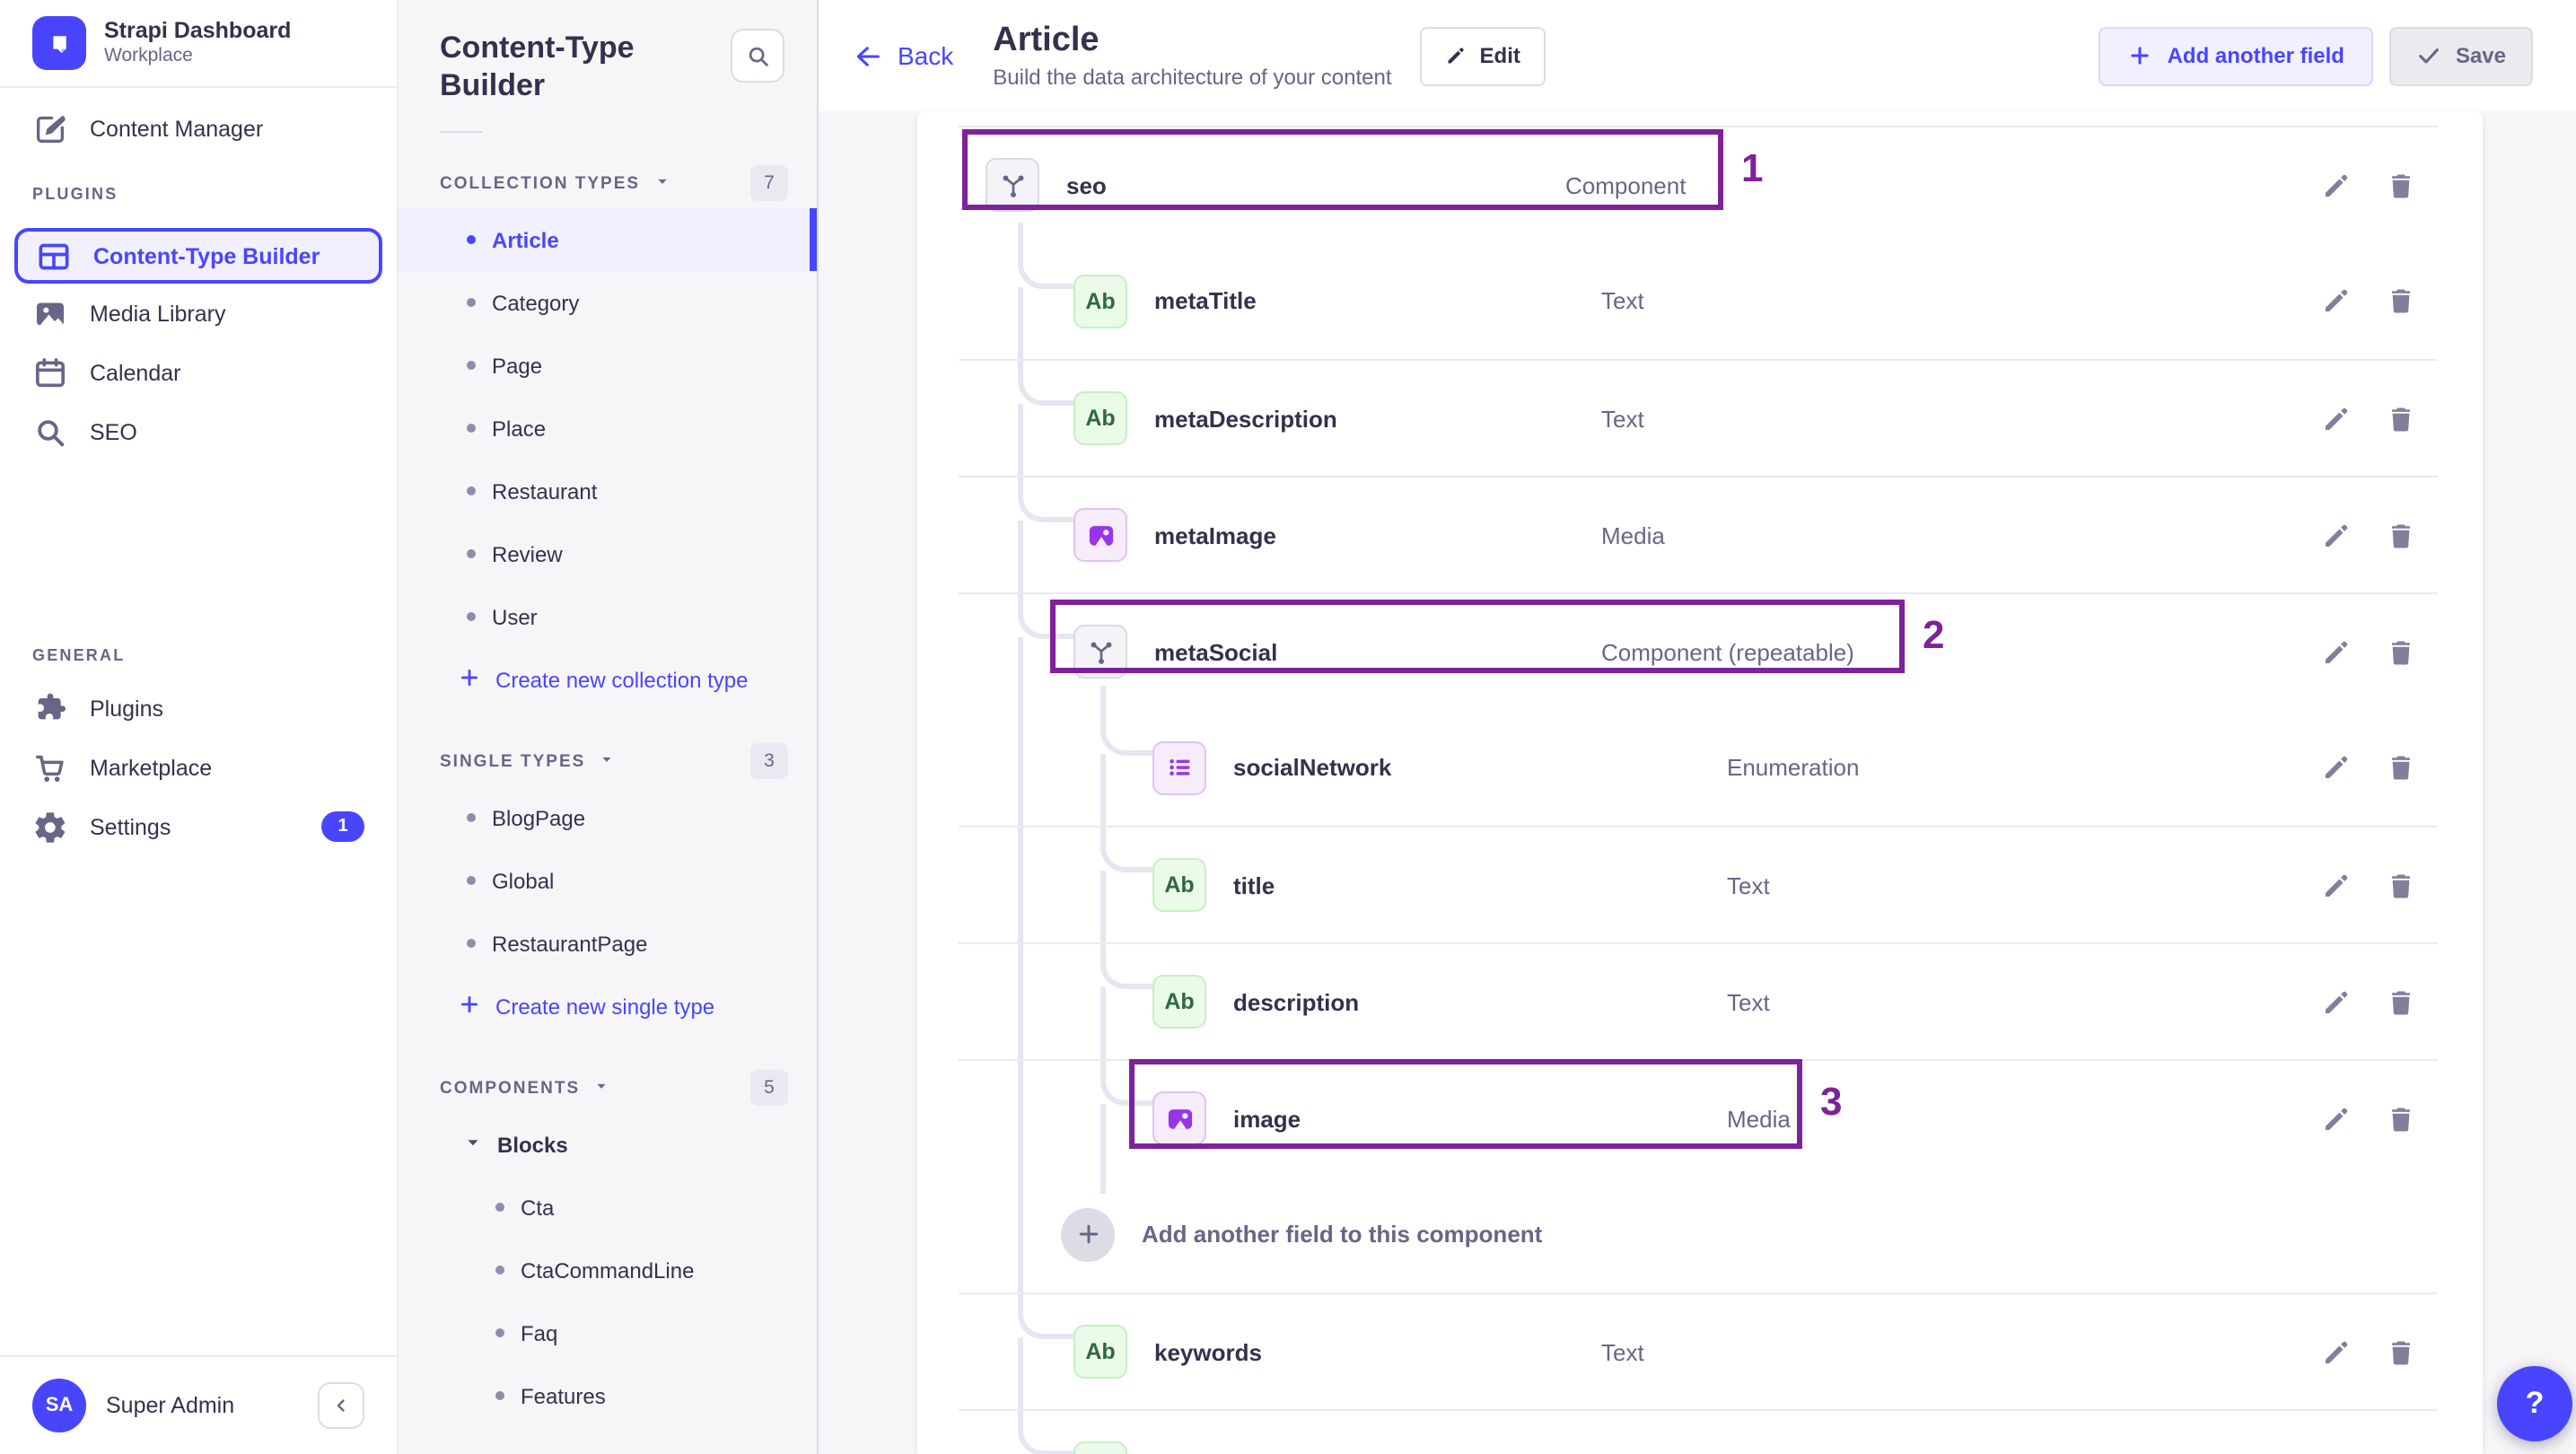  What do you see at coordinates (532, 1144) in the screenshot?
I see `ctb-group-label: Blocks` at bounding box center [532, 1144].